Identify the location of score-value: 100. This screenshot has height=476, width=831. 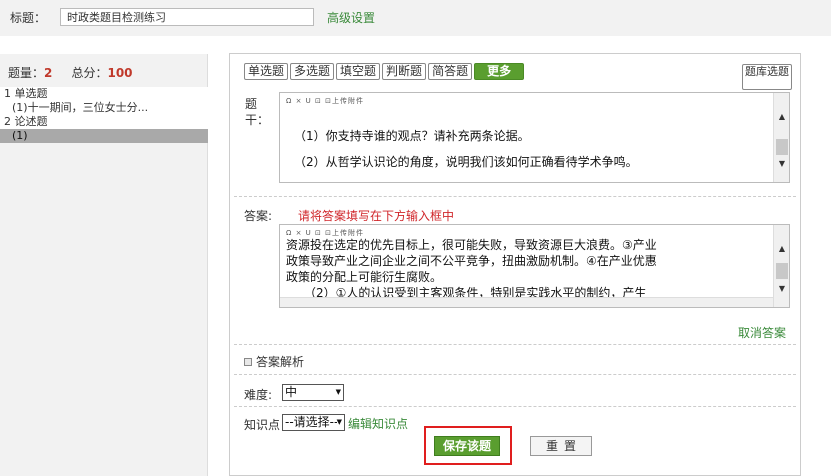
(120, 73).